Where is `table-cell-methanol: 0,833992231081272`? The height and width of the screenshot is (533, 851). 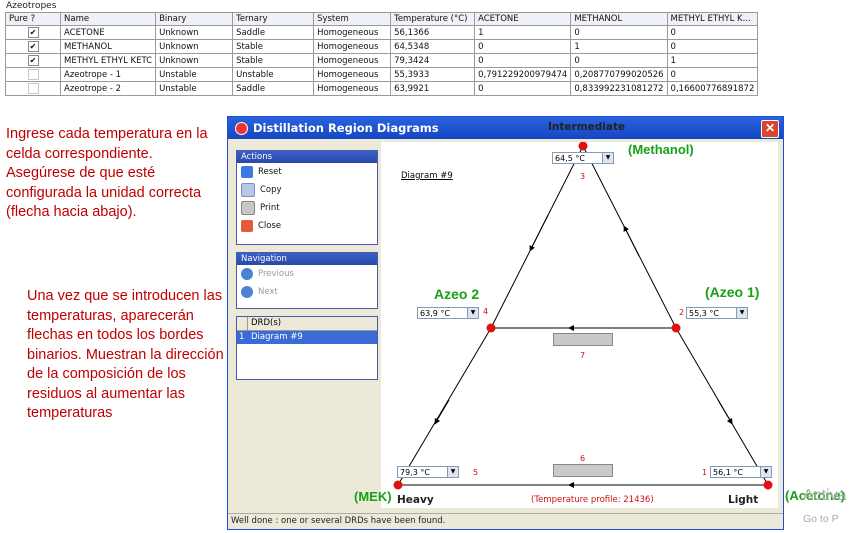 table-cell-methanol: 0,833992231081272 is located at coordinates (619, 88).